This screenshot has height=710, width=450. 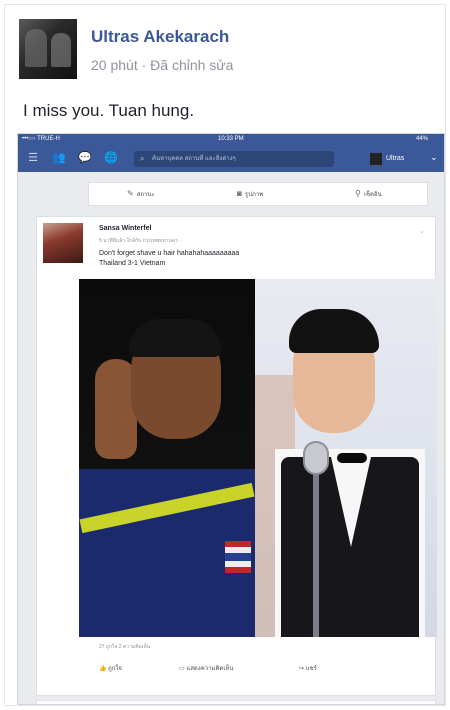 I want to click on camera-icon: ◙, so click(x=239, y=193).